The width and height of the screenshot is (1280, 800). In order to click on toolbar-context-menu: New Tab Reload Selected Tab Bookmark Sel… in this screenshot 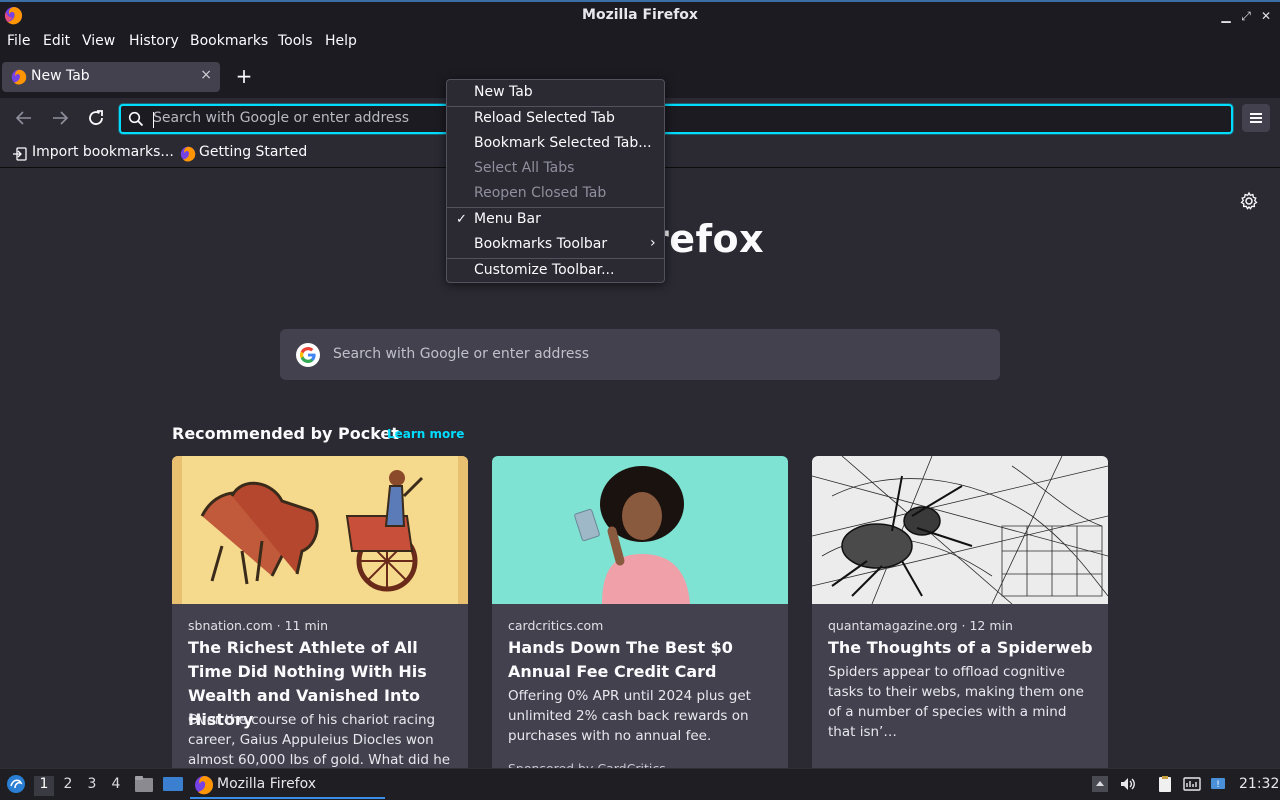, I will do `click(555, 181)`.